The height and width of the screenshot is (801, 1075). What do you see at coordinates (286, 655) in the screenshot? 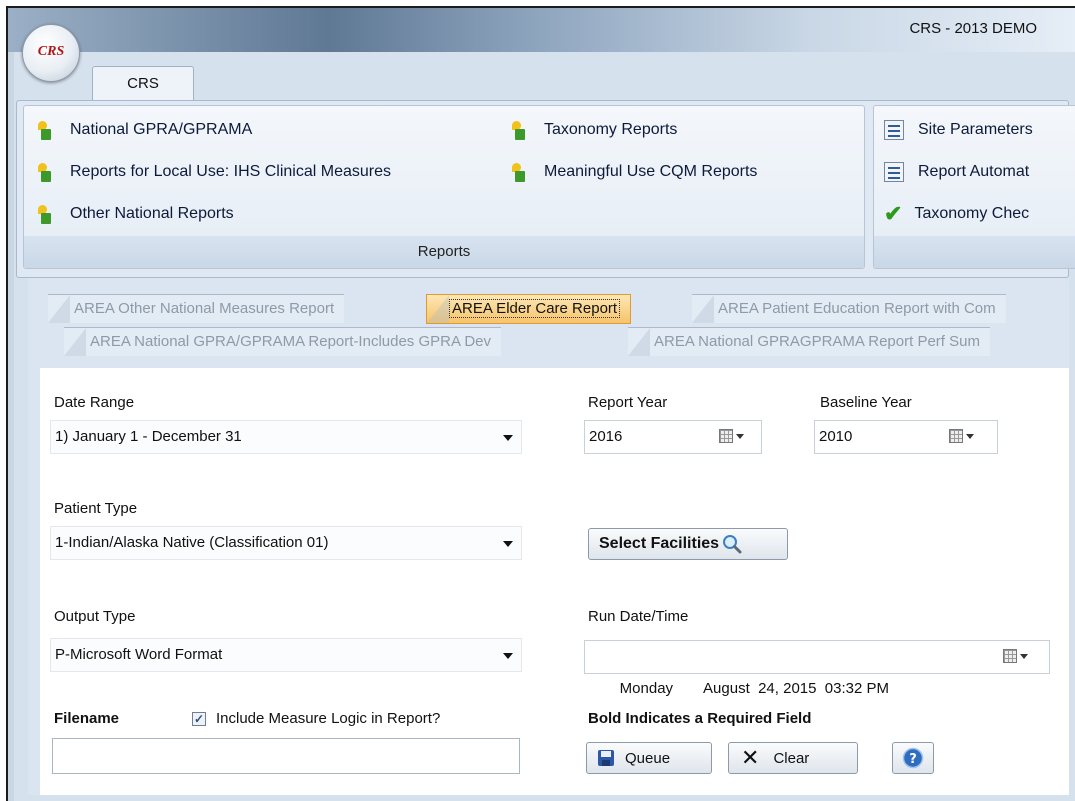
I see `output-type-select: P-Microsoft Word Format` at bounding box center [286, 655].